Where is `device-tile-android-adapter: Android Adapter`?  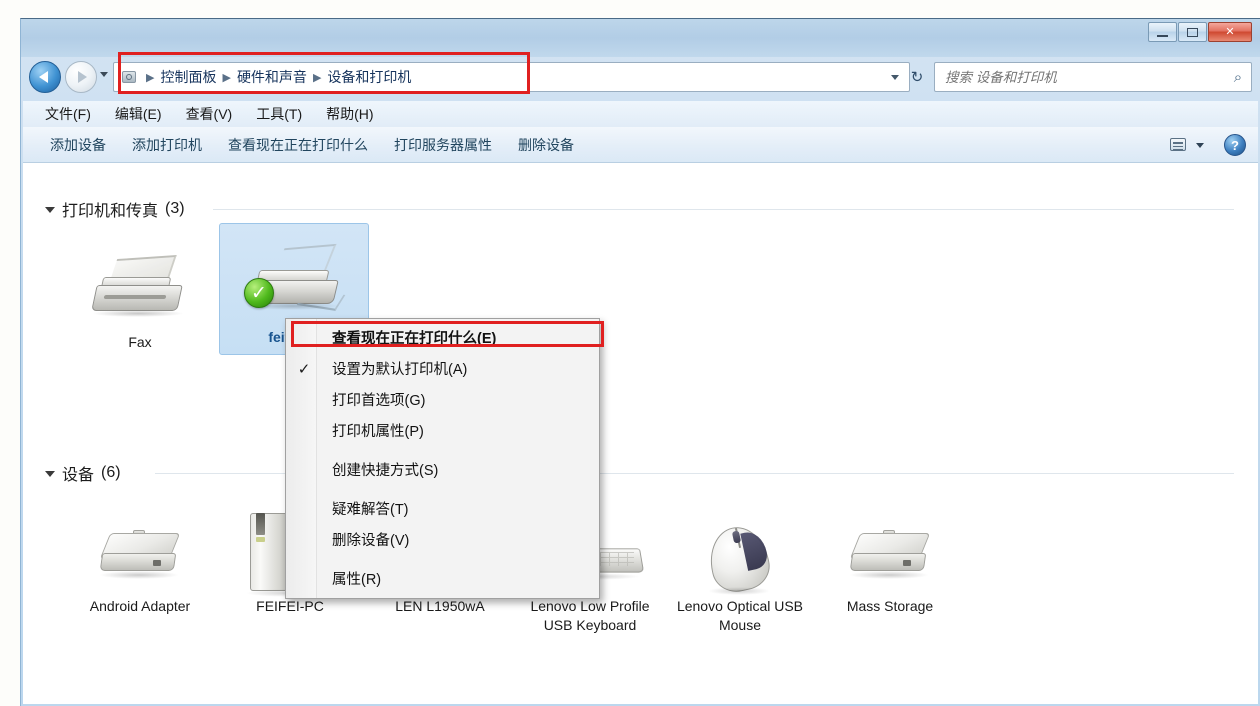 device-tile-android-adapter: Android Adapter is located at coordinates (140, 554).